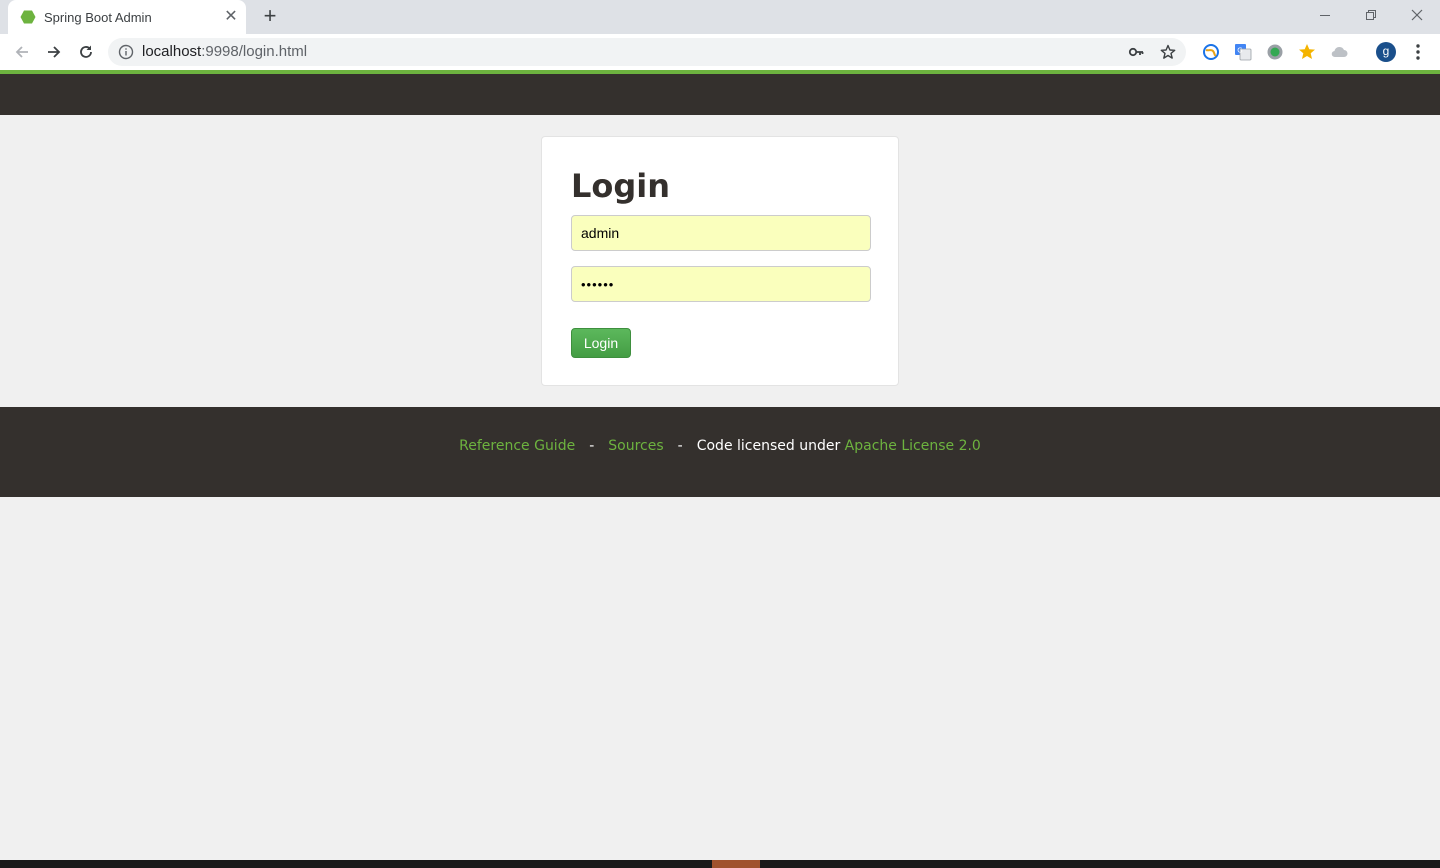 Image resolution: width=1440 pixels, height=868 pixels. I want to click on translate-icon: G, so click(1243, 52).